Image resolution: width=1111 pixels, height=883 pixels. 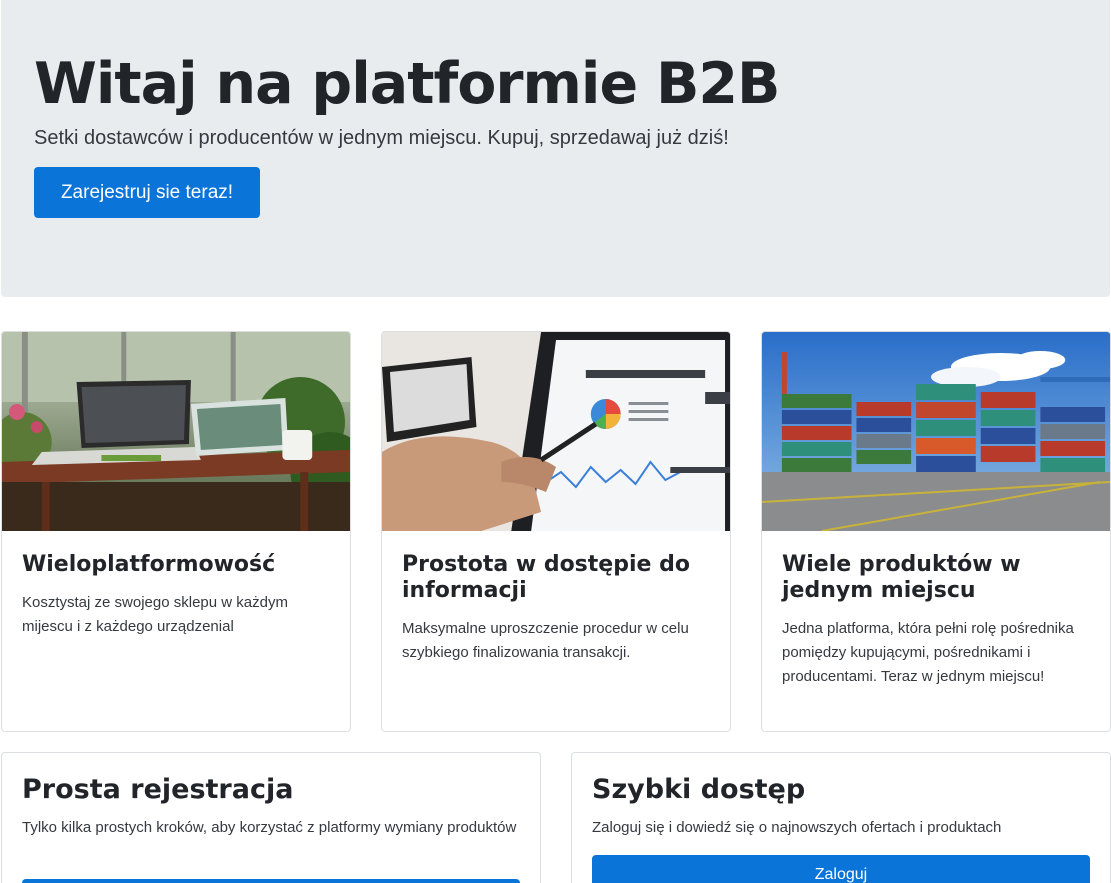 What do you see at coordinates (147, 192) in the screenshot?
I see `register-now-button: Zarejestruj sie teraz!` at bounding box center [147, 192].